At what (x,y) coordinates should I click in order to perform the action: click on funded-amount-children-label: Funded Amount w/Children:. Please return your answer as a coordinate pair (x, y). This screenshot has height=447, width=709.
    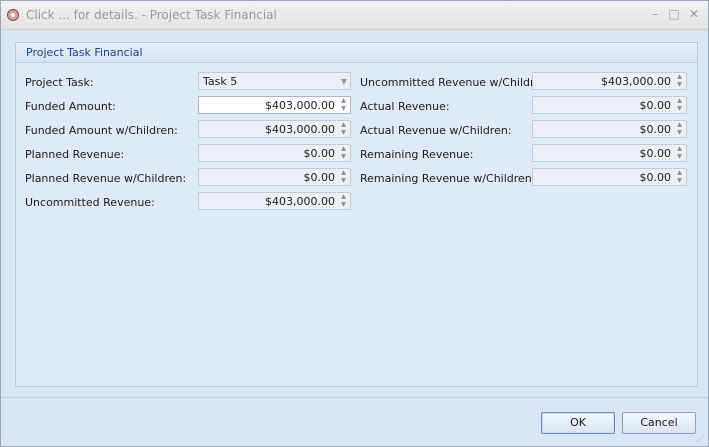
    Looking at the image, I should click on (101, 130).